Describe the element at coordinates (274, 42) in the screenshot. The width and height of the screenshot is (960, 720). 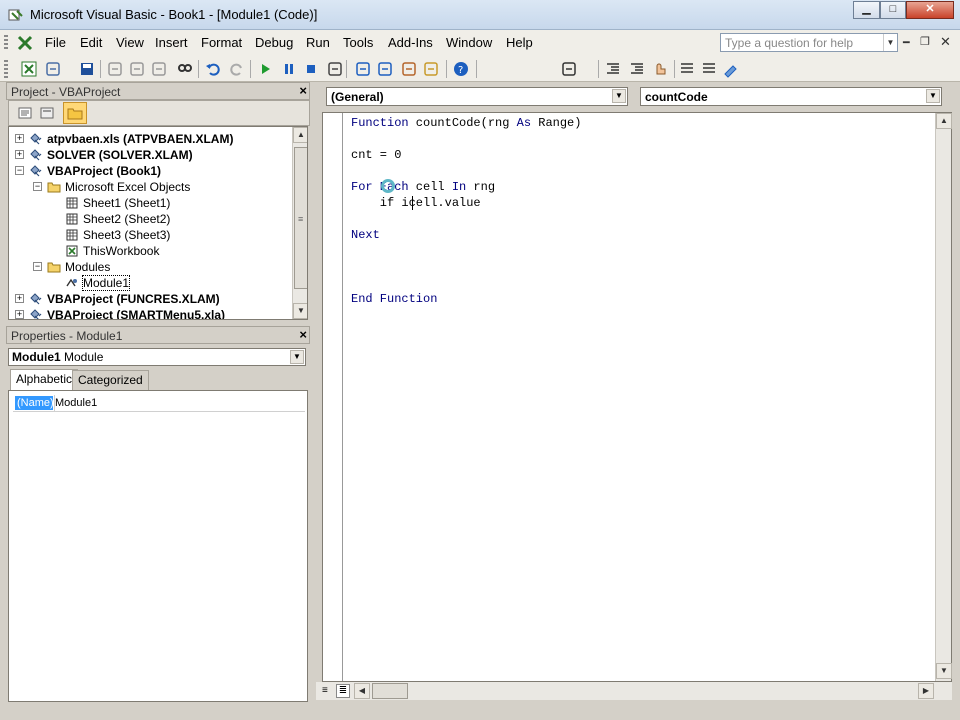
I see `menu-debug: Debug` at that location.